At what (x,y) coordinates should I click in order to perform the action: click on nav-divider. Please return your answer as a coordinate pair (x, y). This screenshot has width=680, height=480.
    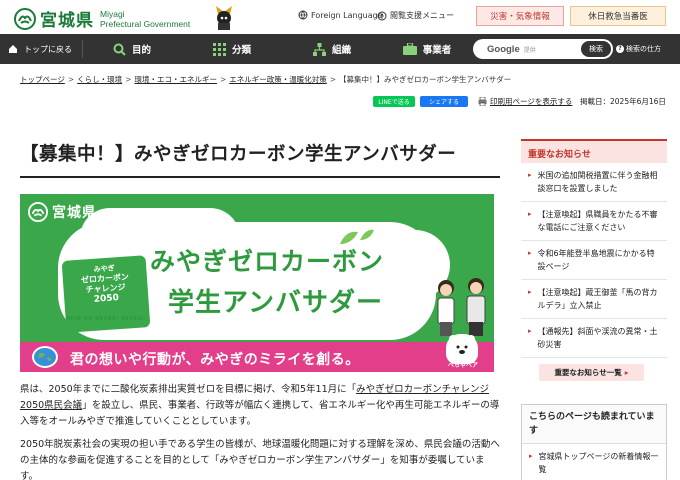
    Looking at the image, I should click on (82, 49).